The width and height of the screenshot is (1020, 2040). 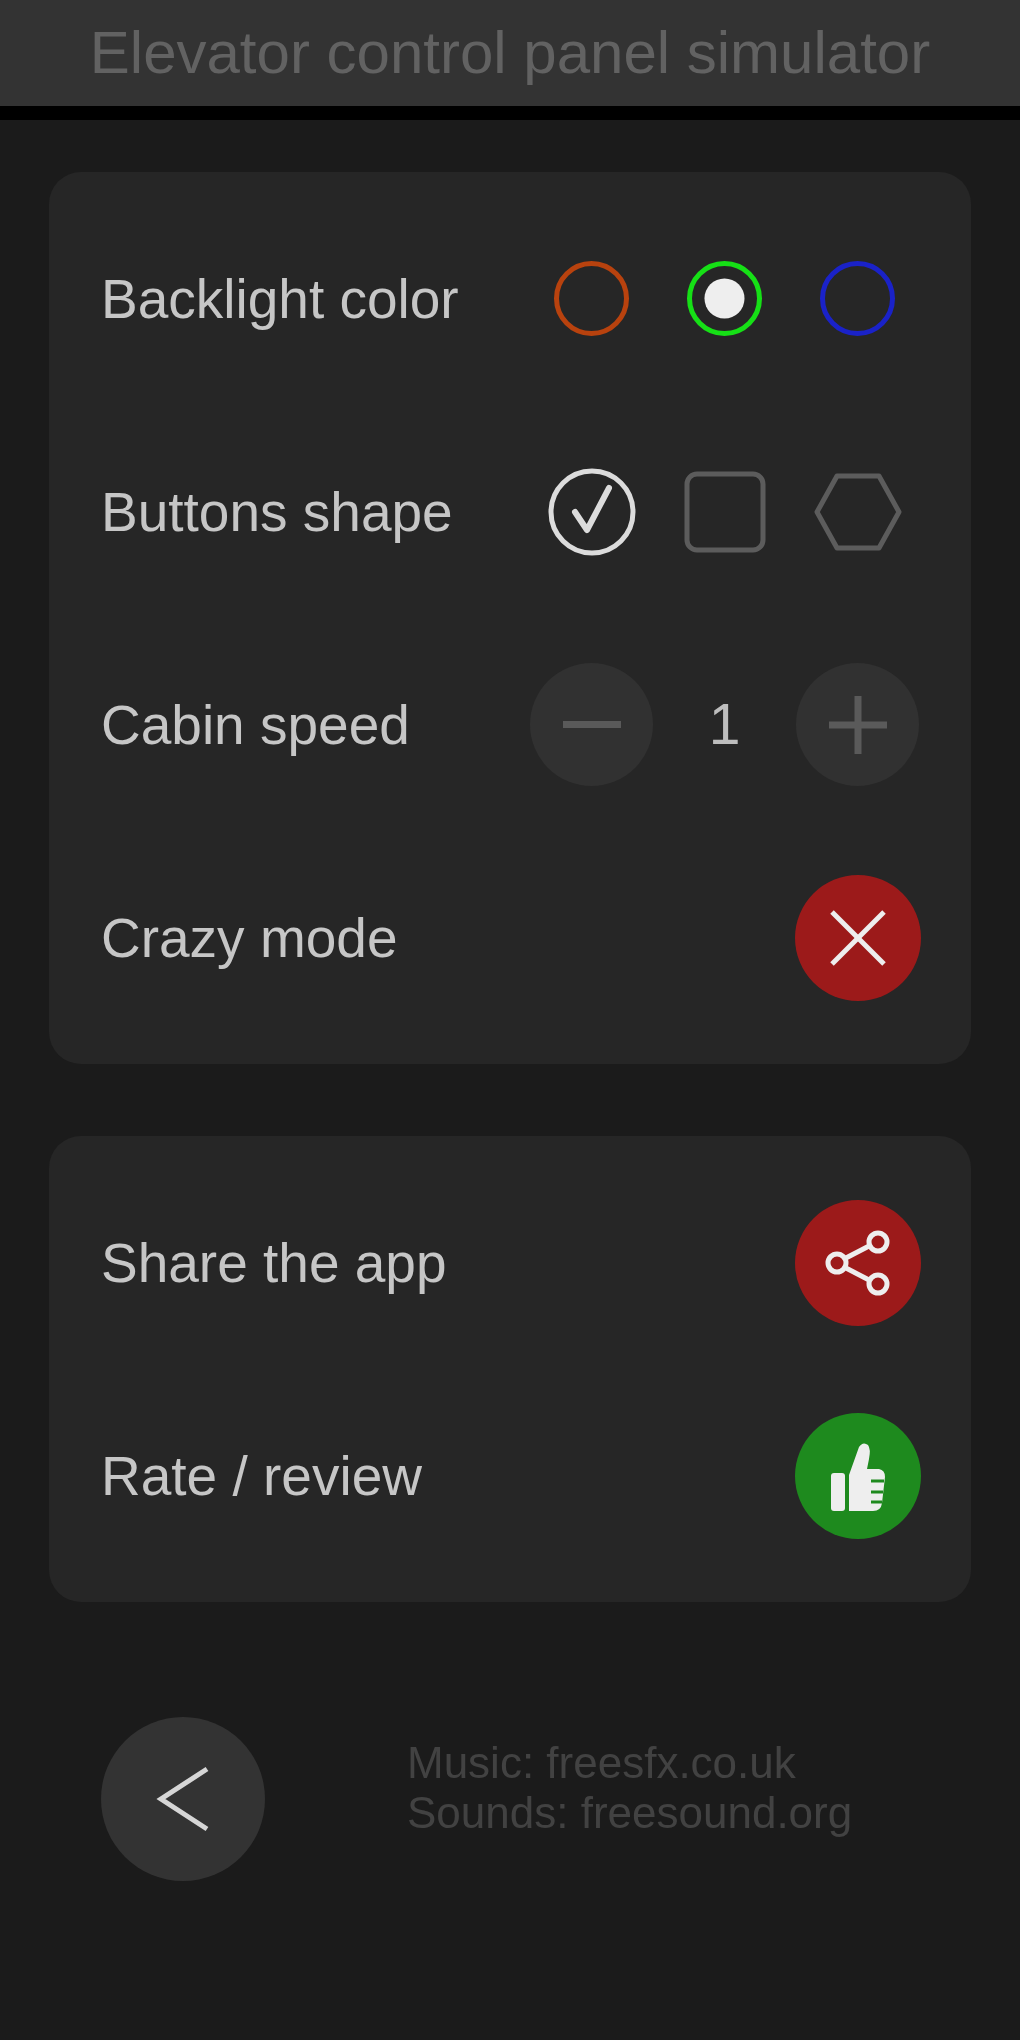 What do you see at coordinates (280, 299) in the screenshot?
I see `setting-label: Backlight color` at bounding box center [280, 299].